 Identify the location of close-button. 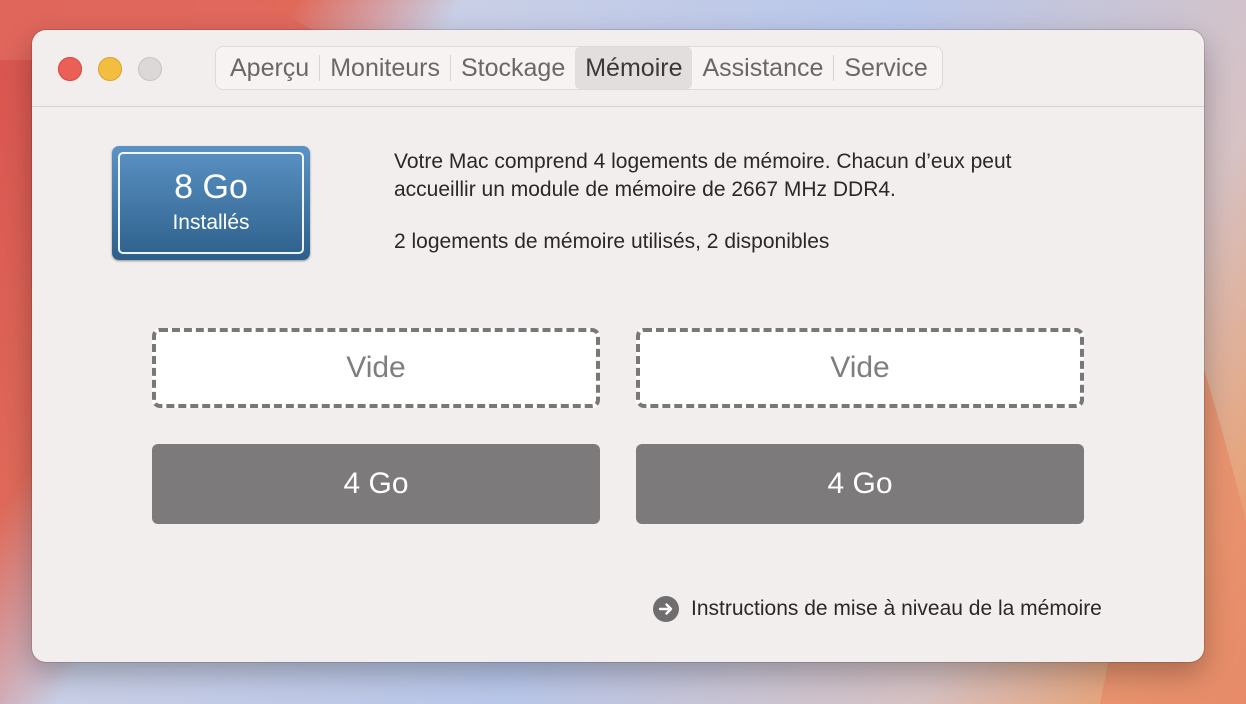
(70, 69).